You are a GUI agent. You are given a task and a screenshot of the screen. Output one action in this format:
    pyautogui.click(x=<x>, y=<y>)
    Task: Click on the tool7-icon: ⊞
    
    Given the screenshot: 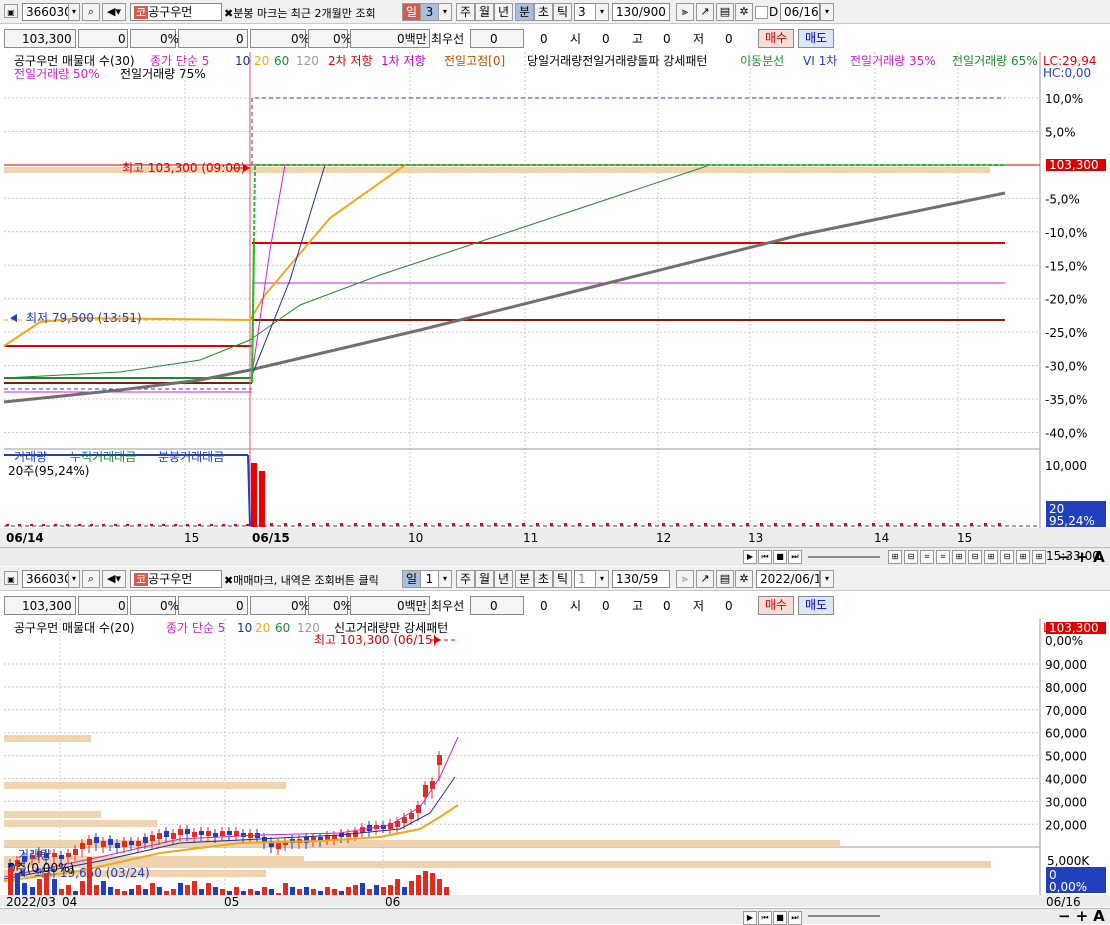 What is the action you would take?
    pyautogui.click(x=1023, y=557)
    